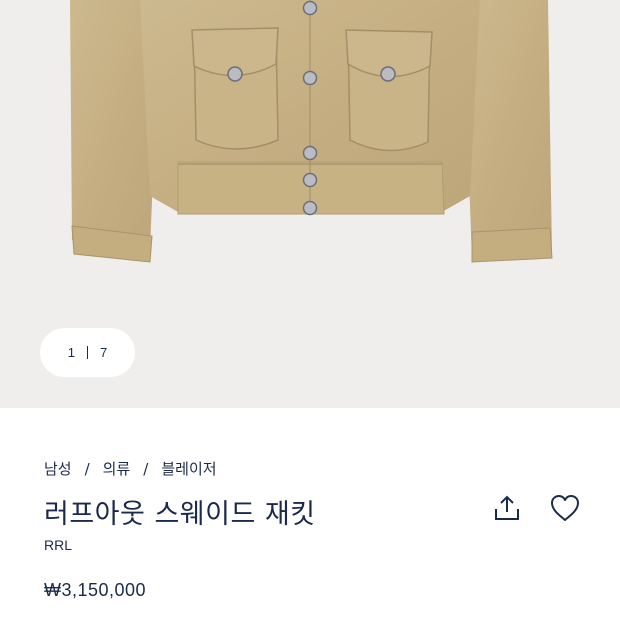 This screenshot has width=620, height=620. What do you see at coordinates (188, 468) in the screenshot?
I see `breadcrumb-item-blazer: 블레이저` at bounding box center [188, 468].